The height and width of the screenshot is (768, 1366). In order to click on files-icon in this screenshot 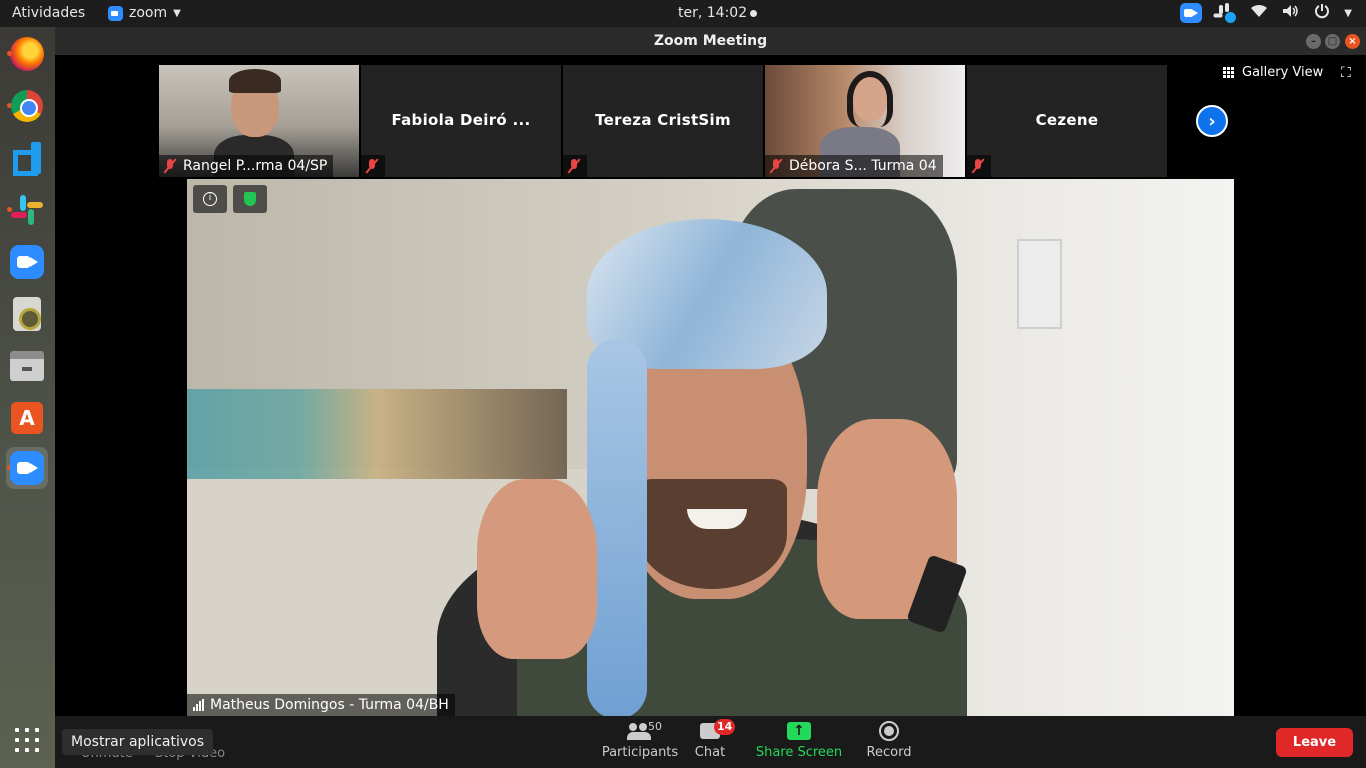, I will do `click(27, 366)`.